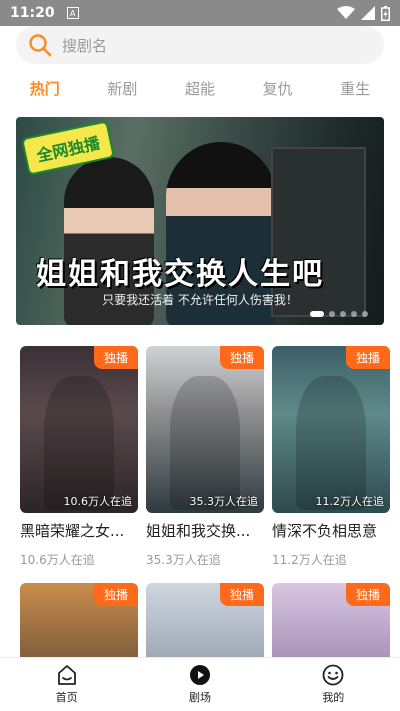  Describe the element at coordinates (355, 91) in the screenshot. I see `tab-rebirth: 重生` at that location.